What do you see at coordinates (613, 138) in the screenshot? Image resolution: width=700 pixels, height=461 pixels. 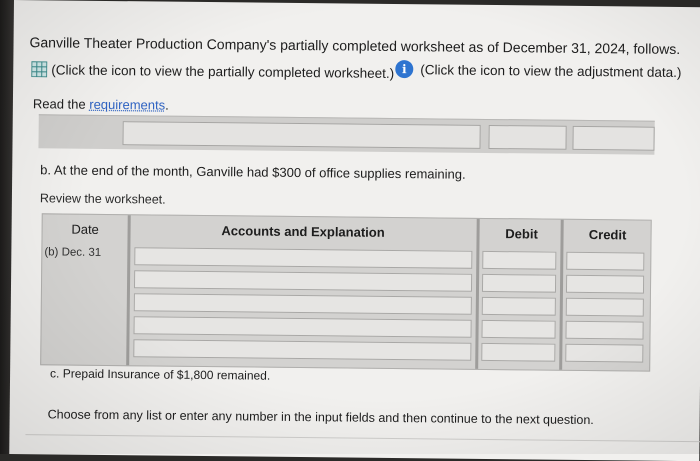 I see `previous-credit-input` at bounding box center [613, 138].